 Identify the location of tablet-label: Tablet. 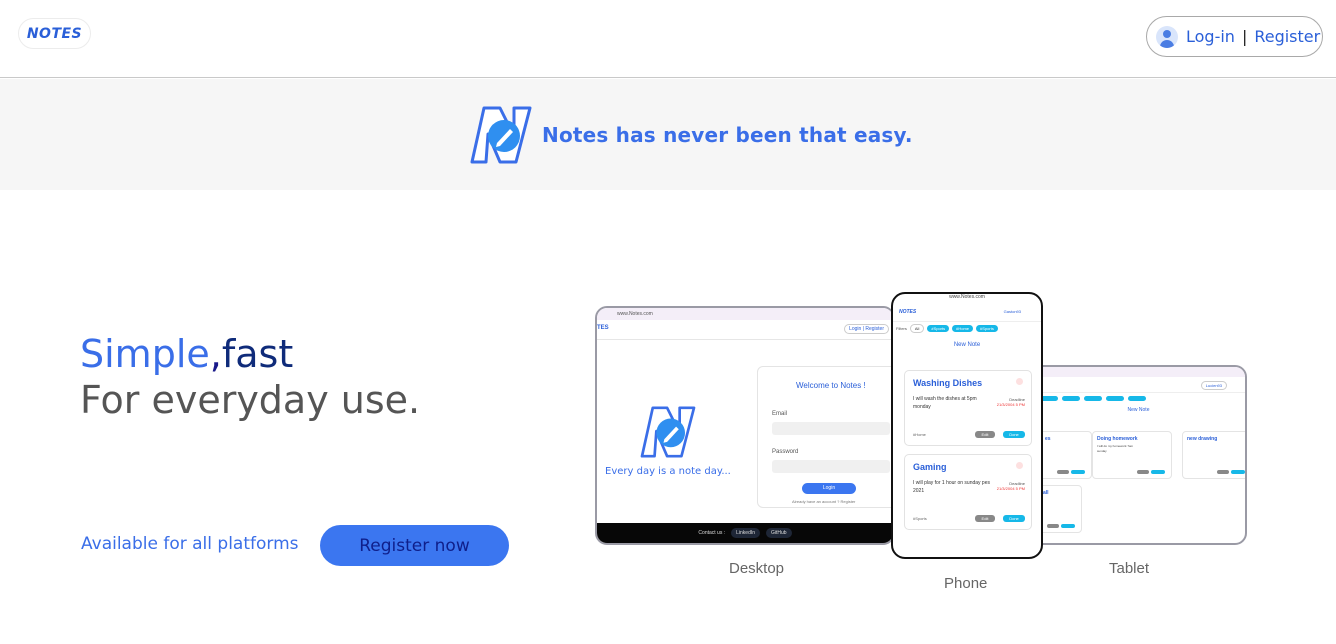
(1129, 568).